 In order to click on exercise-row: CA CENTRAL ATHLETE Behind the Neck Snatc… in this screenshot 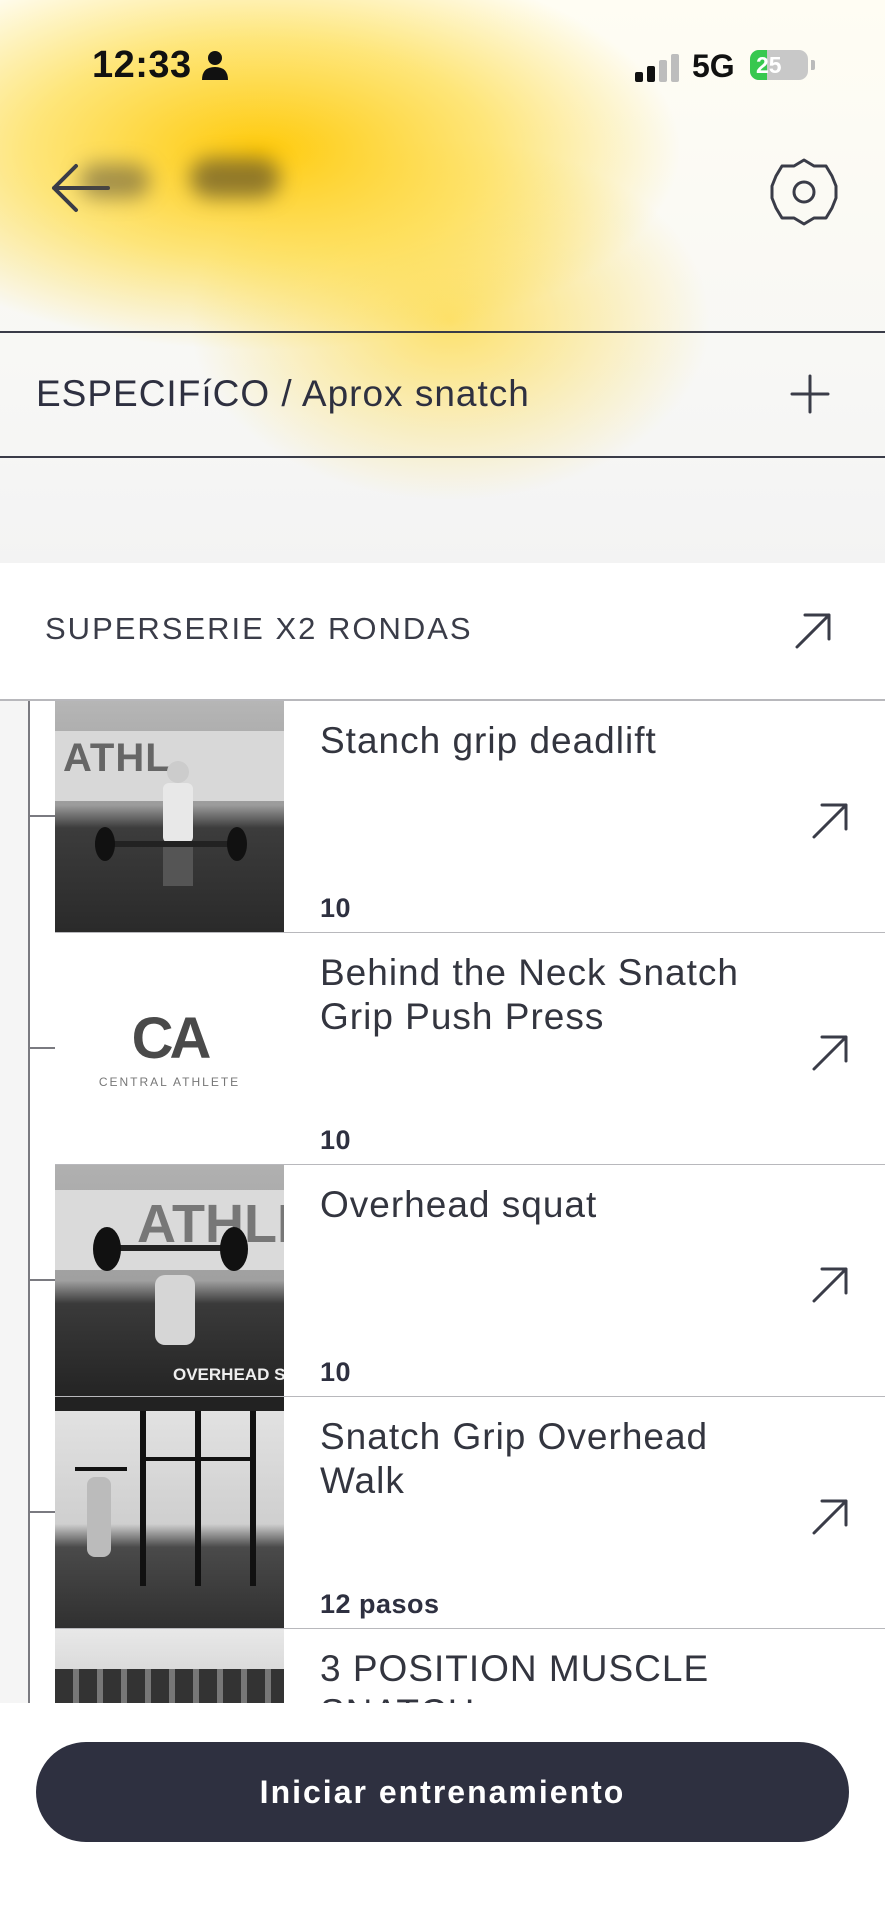, I will do `click(470, 1049)`.